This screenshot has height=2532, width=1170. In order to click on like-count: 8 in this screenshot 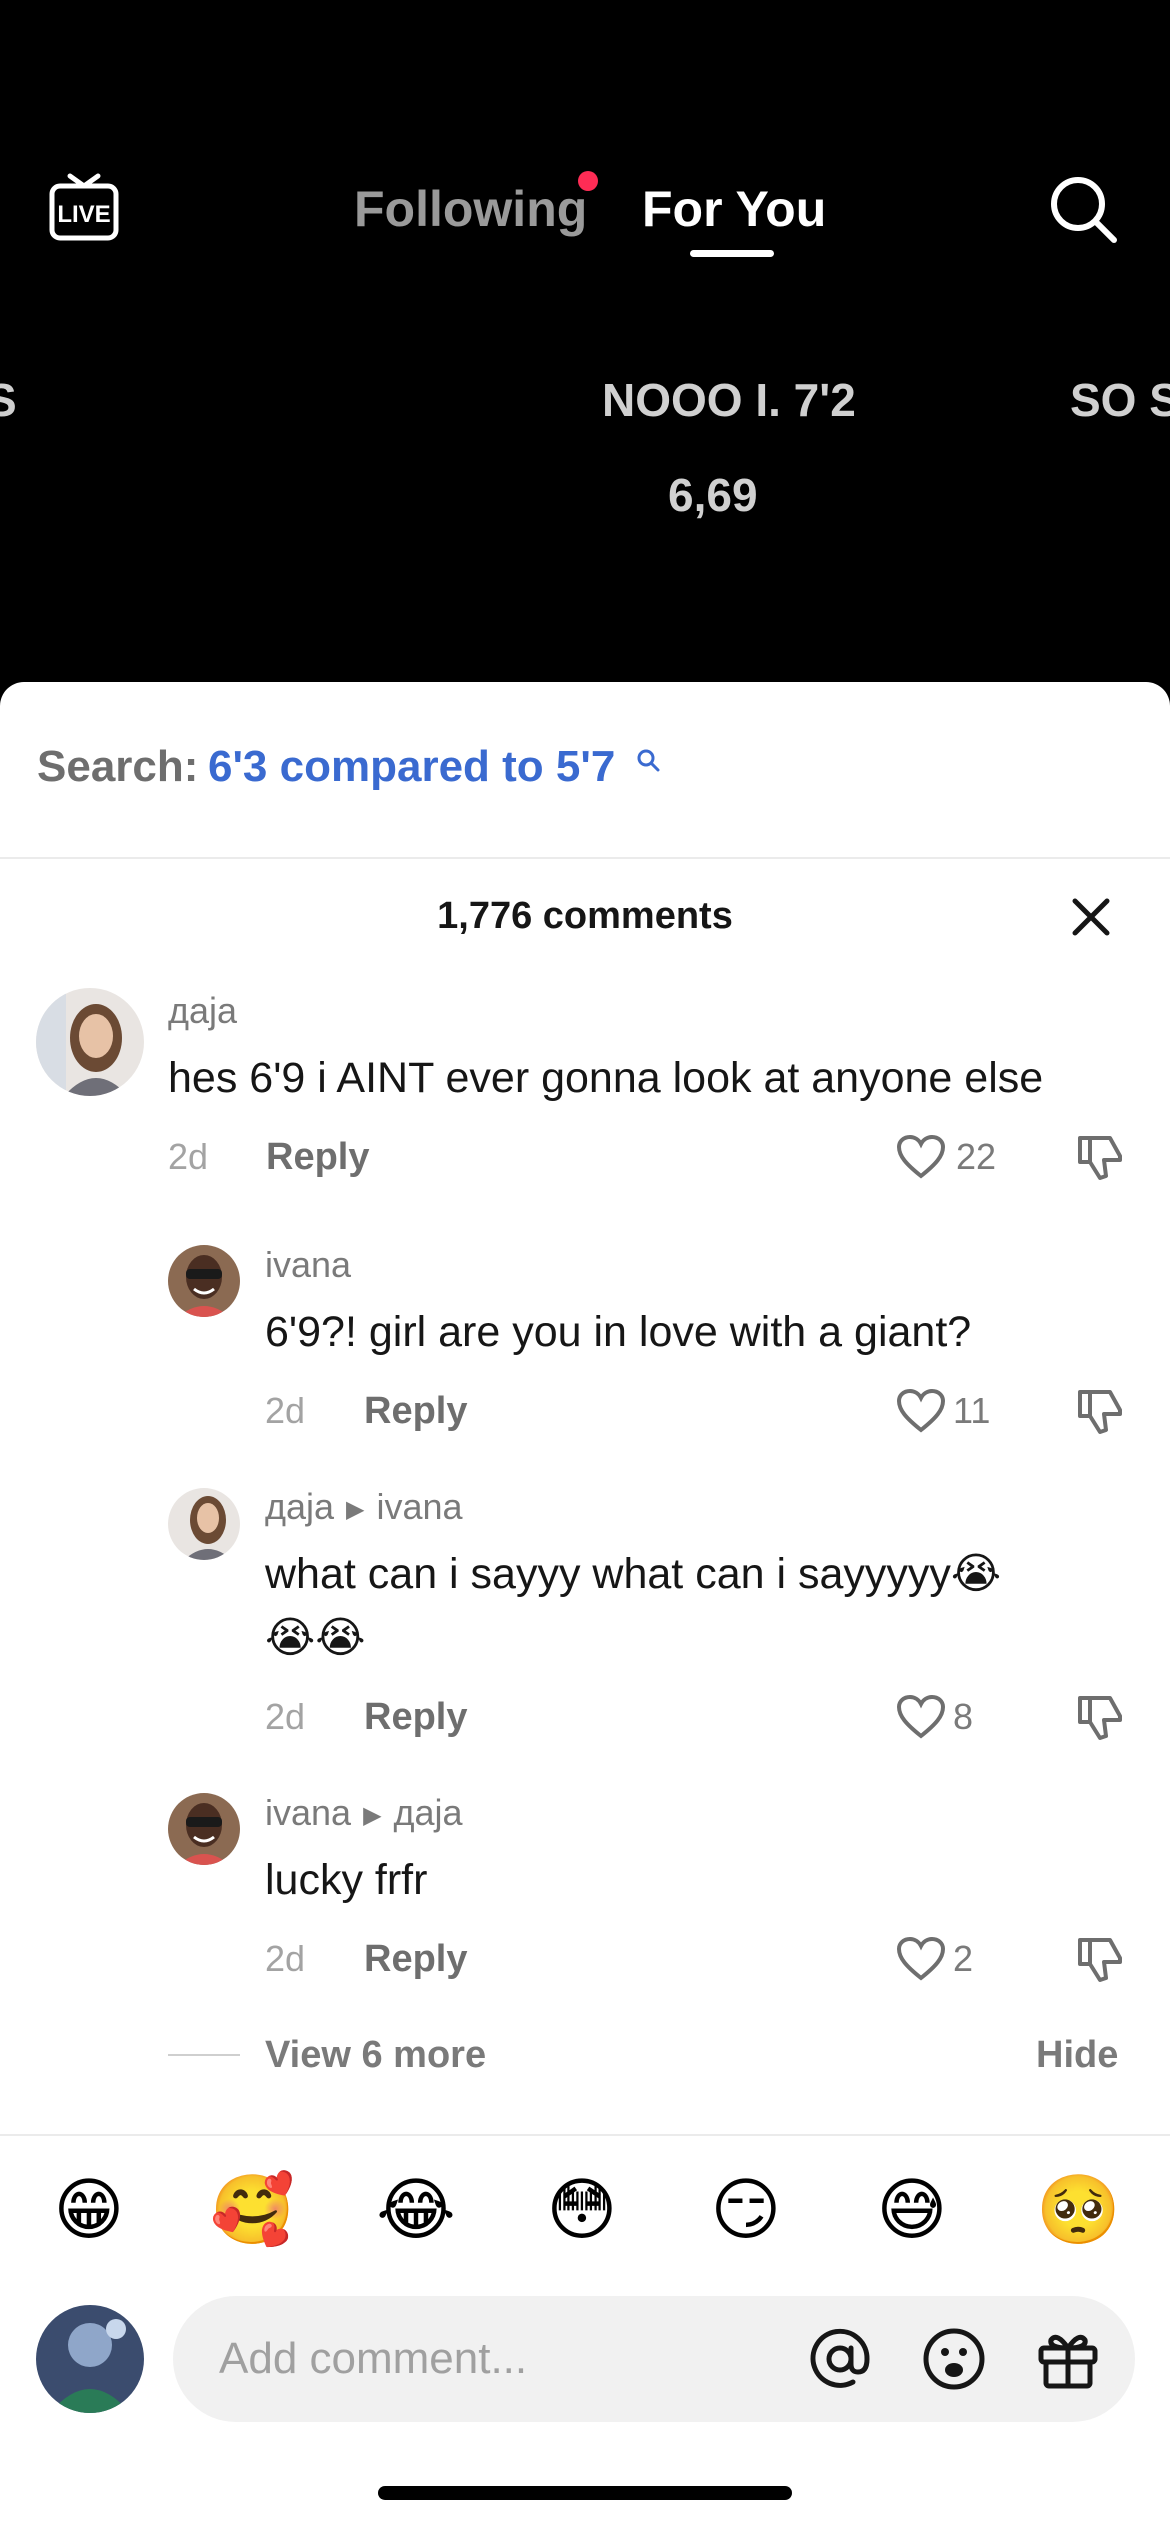, I will do `click(963, 1716)`.